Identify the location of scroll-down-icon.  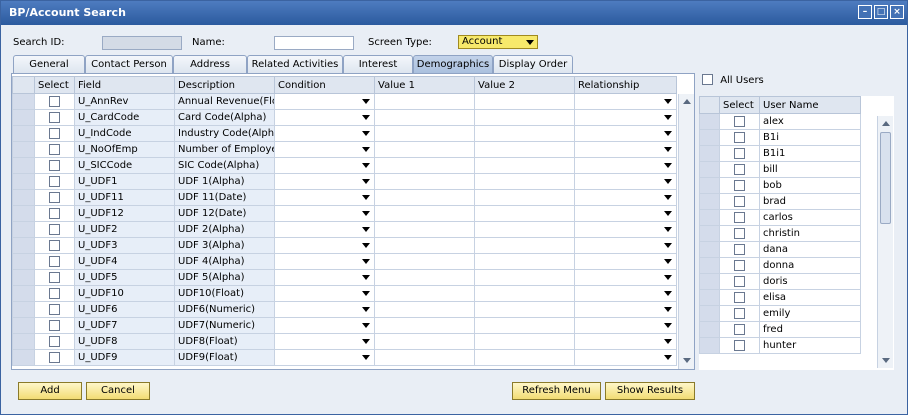
(687, 360).